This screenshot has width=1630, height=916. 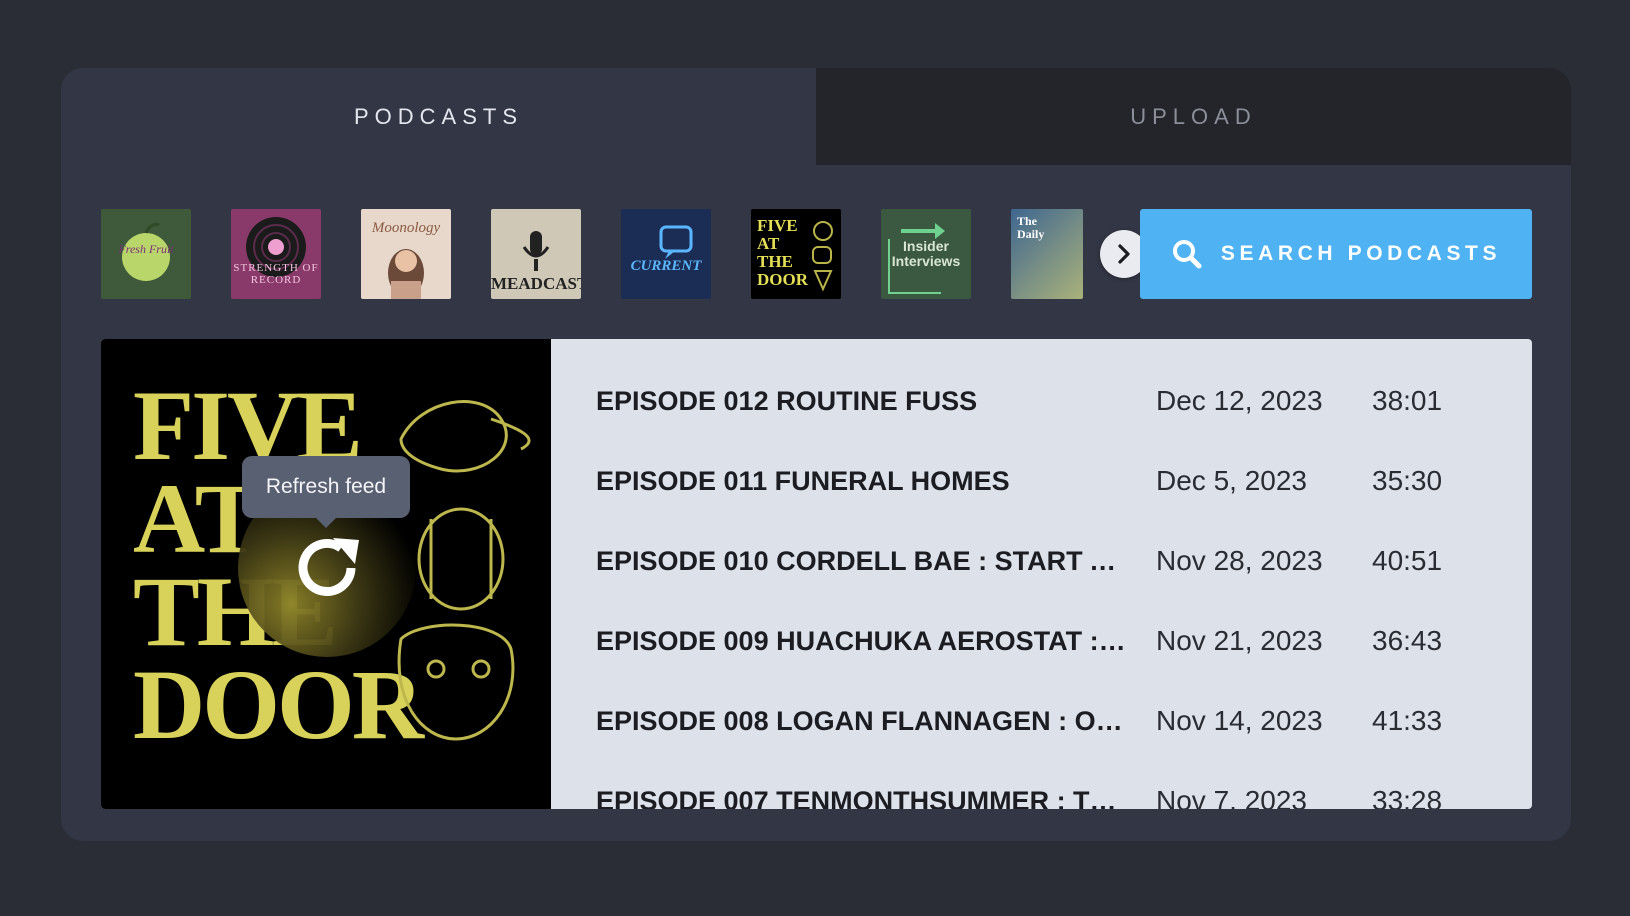 I want to click on podcast-thumbnail: FIVE AT THE DOOR, so click(x=796, y=254).